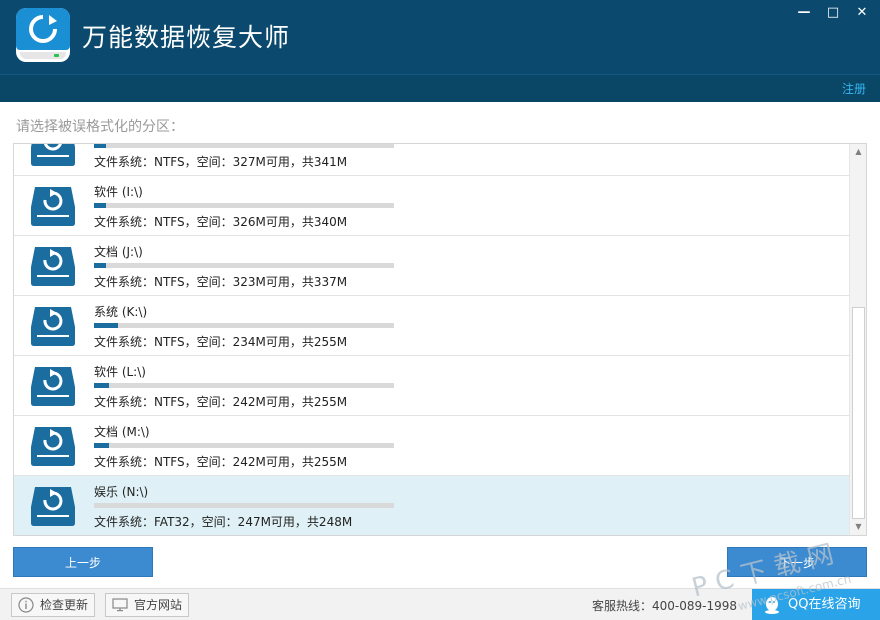  What do you see at coordinates (83, 562) in the screenshot?
I see `prev-step-button: 上一步` at bounding box center [83, 562].